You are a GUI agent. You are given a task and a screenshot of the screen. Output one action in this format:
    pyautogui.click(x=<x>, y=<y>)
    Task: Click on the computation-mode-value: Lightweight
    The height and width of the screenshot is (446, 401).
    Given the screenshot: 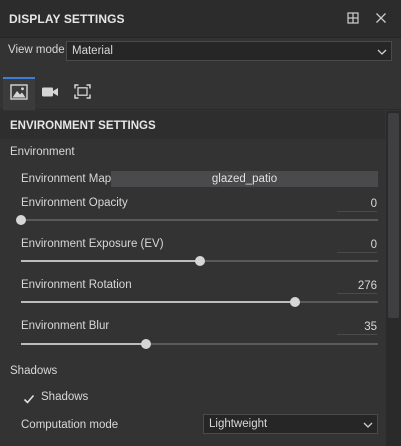 What is the action you would take?
    pyautogui.click(x=238, y=424)
    